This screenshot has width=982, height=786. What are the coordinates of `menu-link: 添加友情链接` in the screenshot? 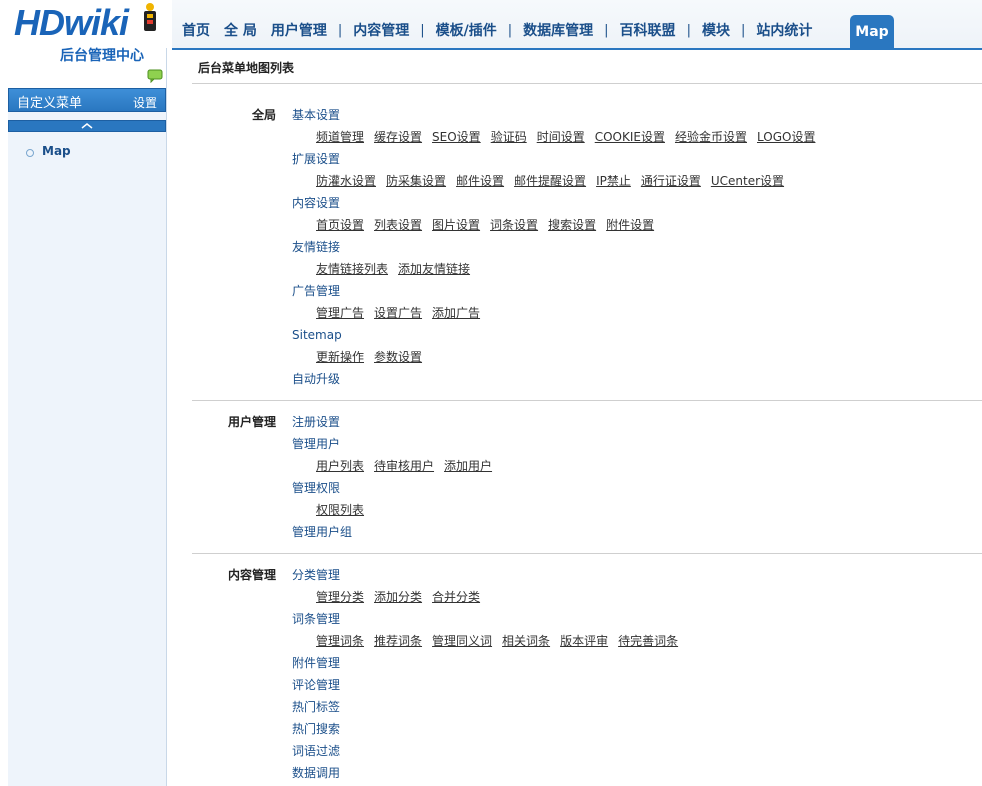 It's located at (434, 268).